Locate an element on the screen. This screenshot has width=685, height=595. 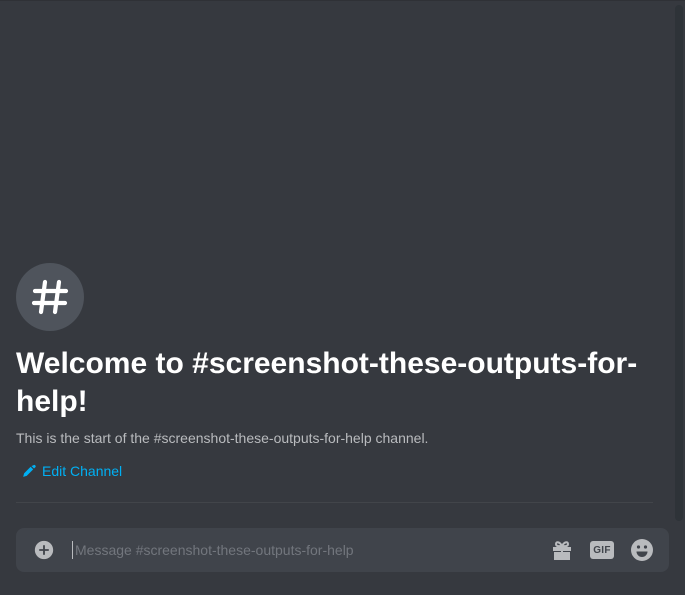
edit-channel-button: Edit Channel is located at coordinates (71, 471).